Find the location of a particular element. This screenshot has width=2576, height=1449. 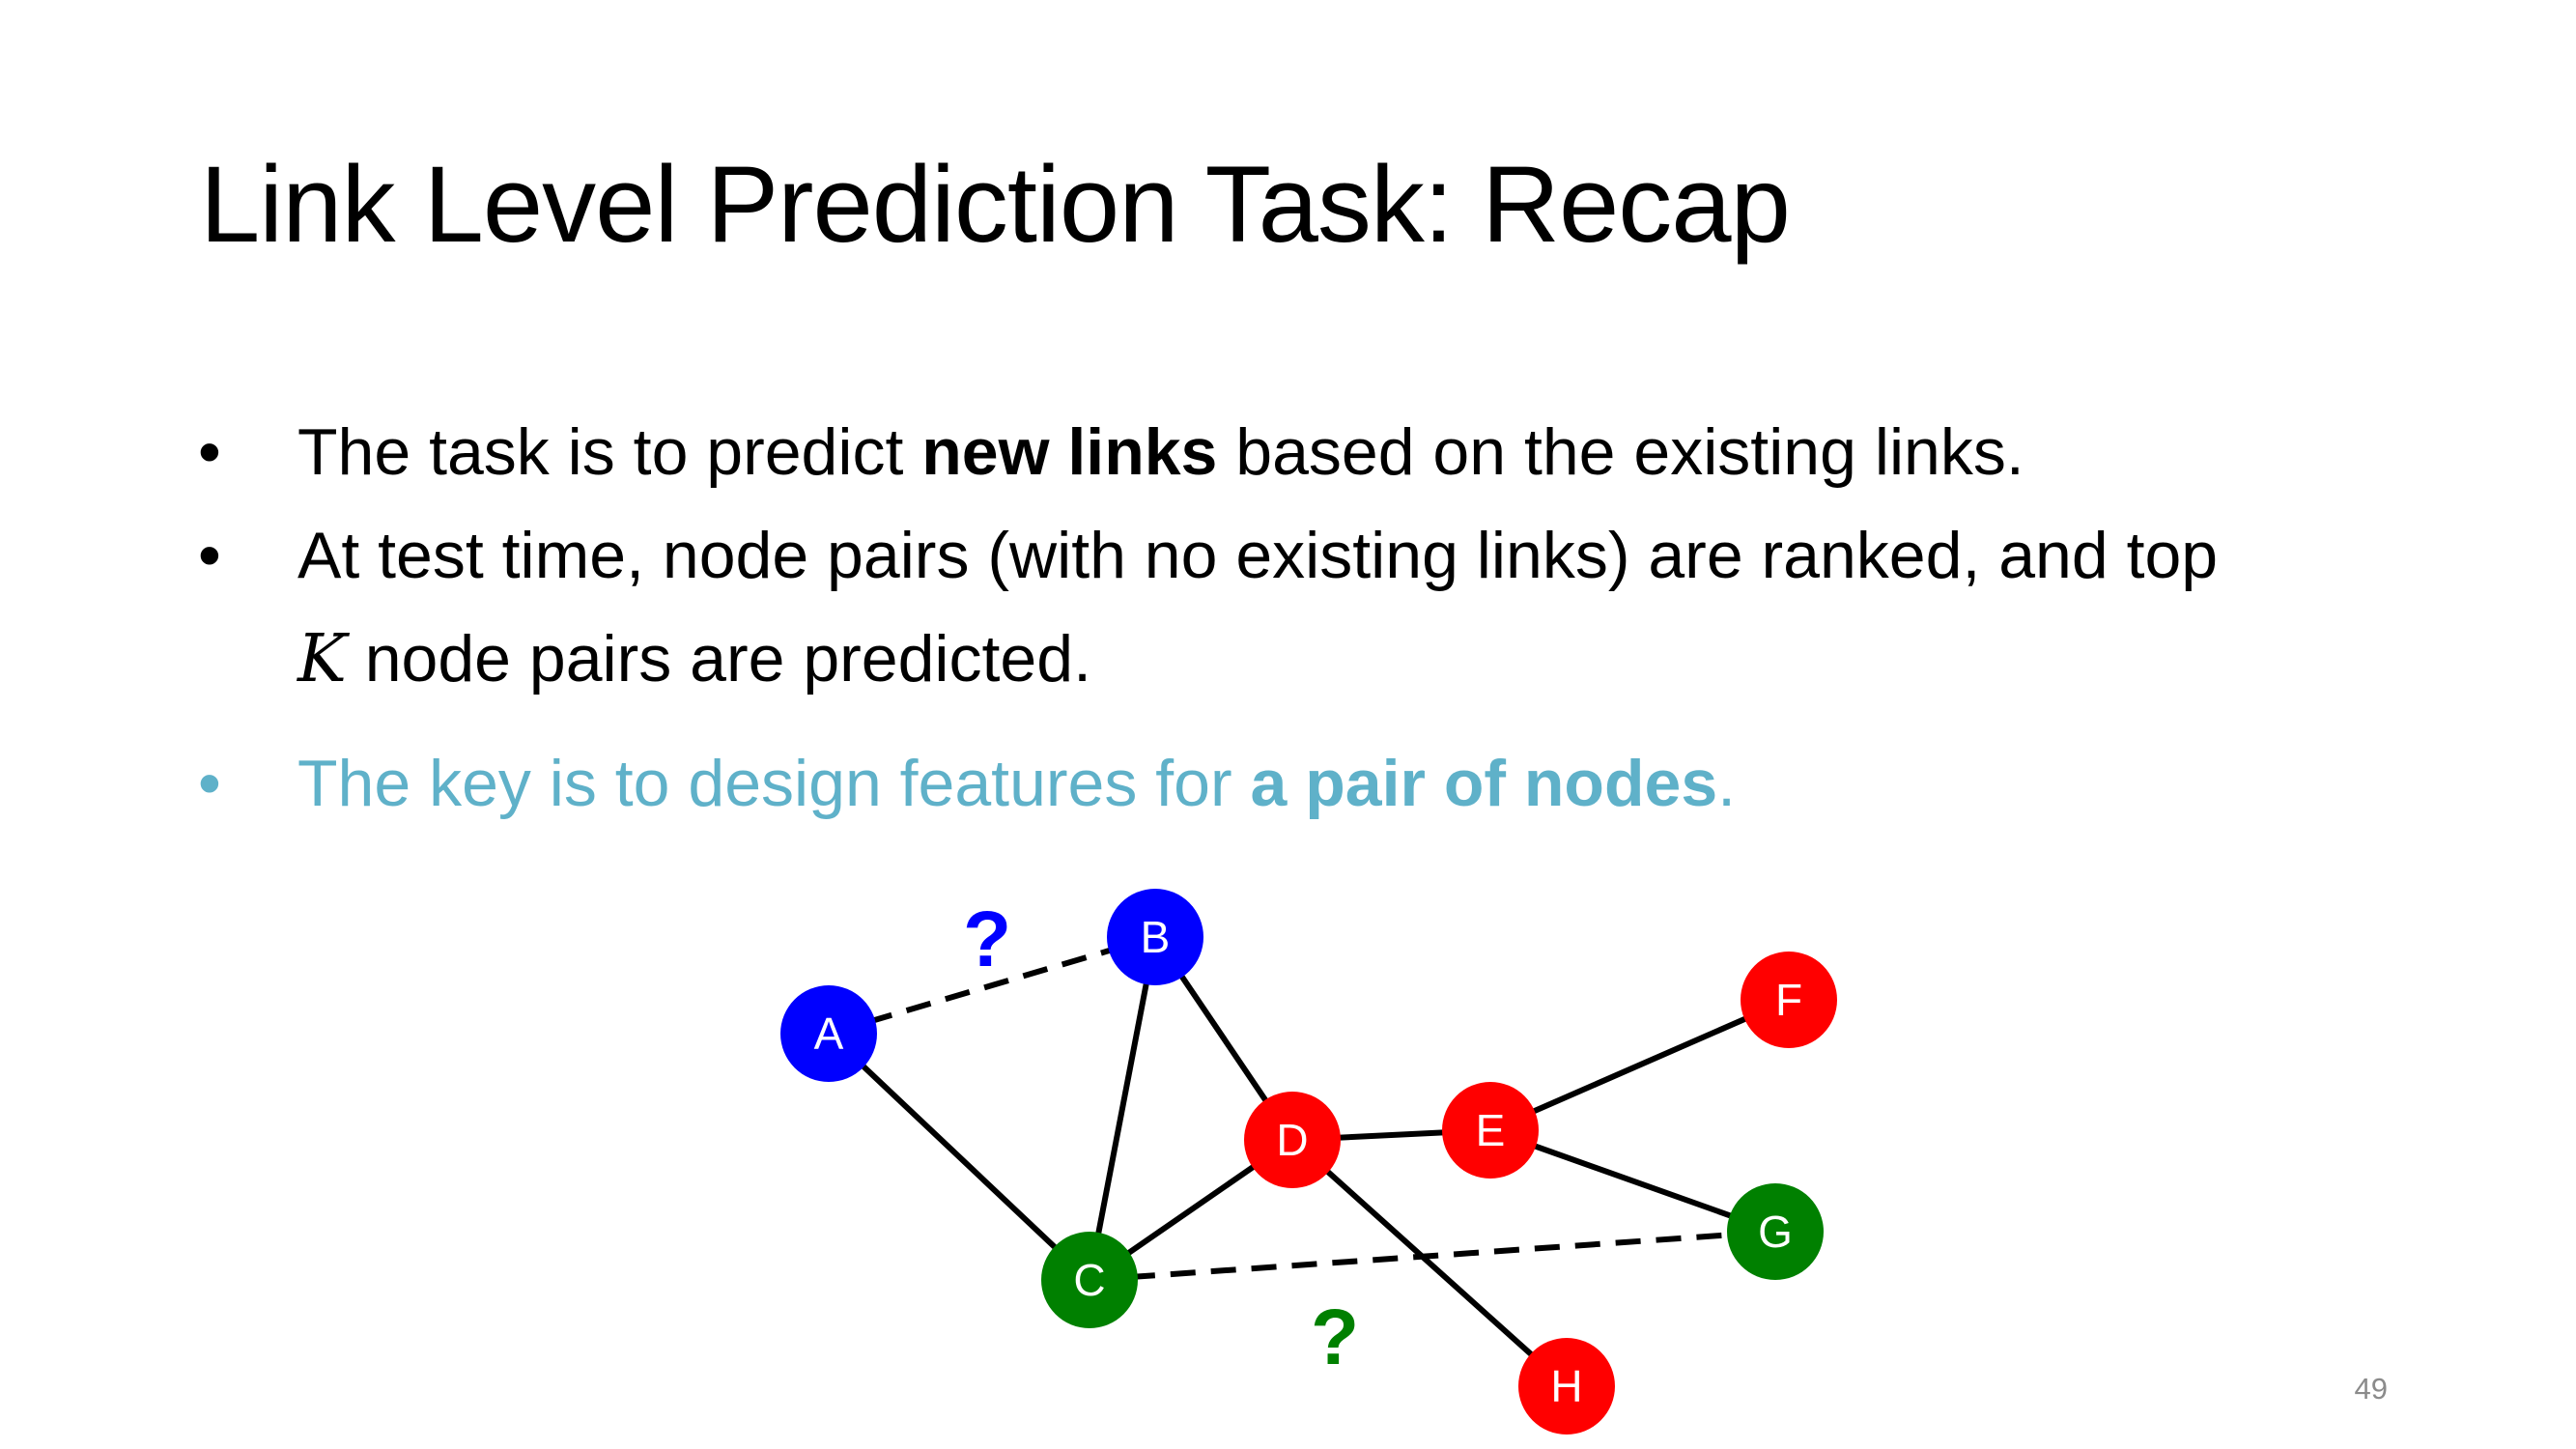

graph-node-d: D is located at coordinates (1292, 1140).